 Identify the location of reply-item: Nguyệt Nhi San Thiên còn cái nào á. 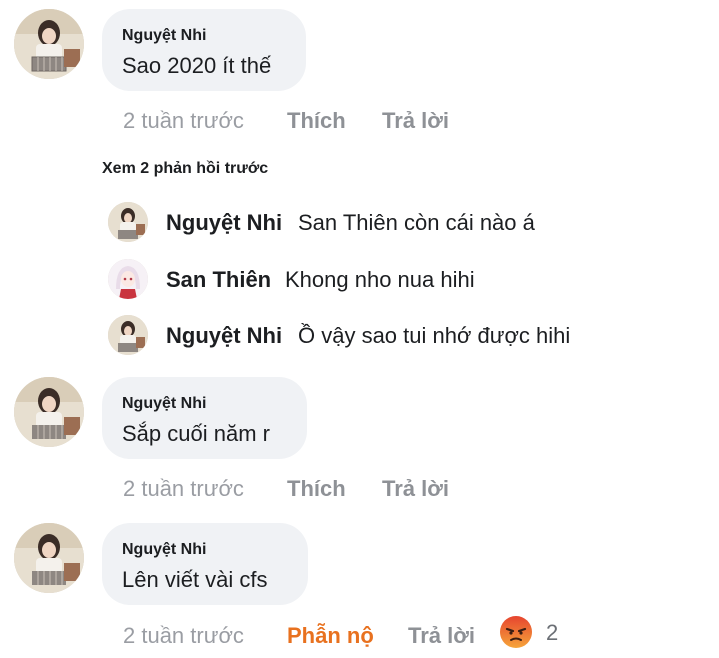
(408, 222).